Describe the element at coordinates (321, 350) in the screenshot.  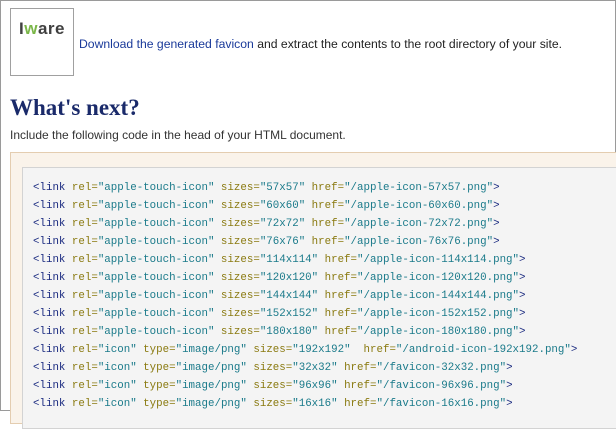
I see `code-token-val: "192x192"` at that location.